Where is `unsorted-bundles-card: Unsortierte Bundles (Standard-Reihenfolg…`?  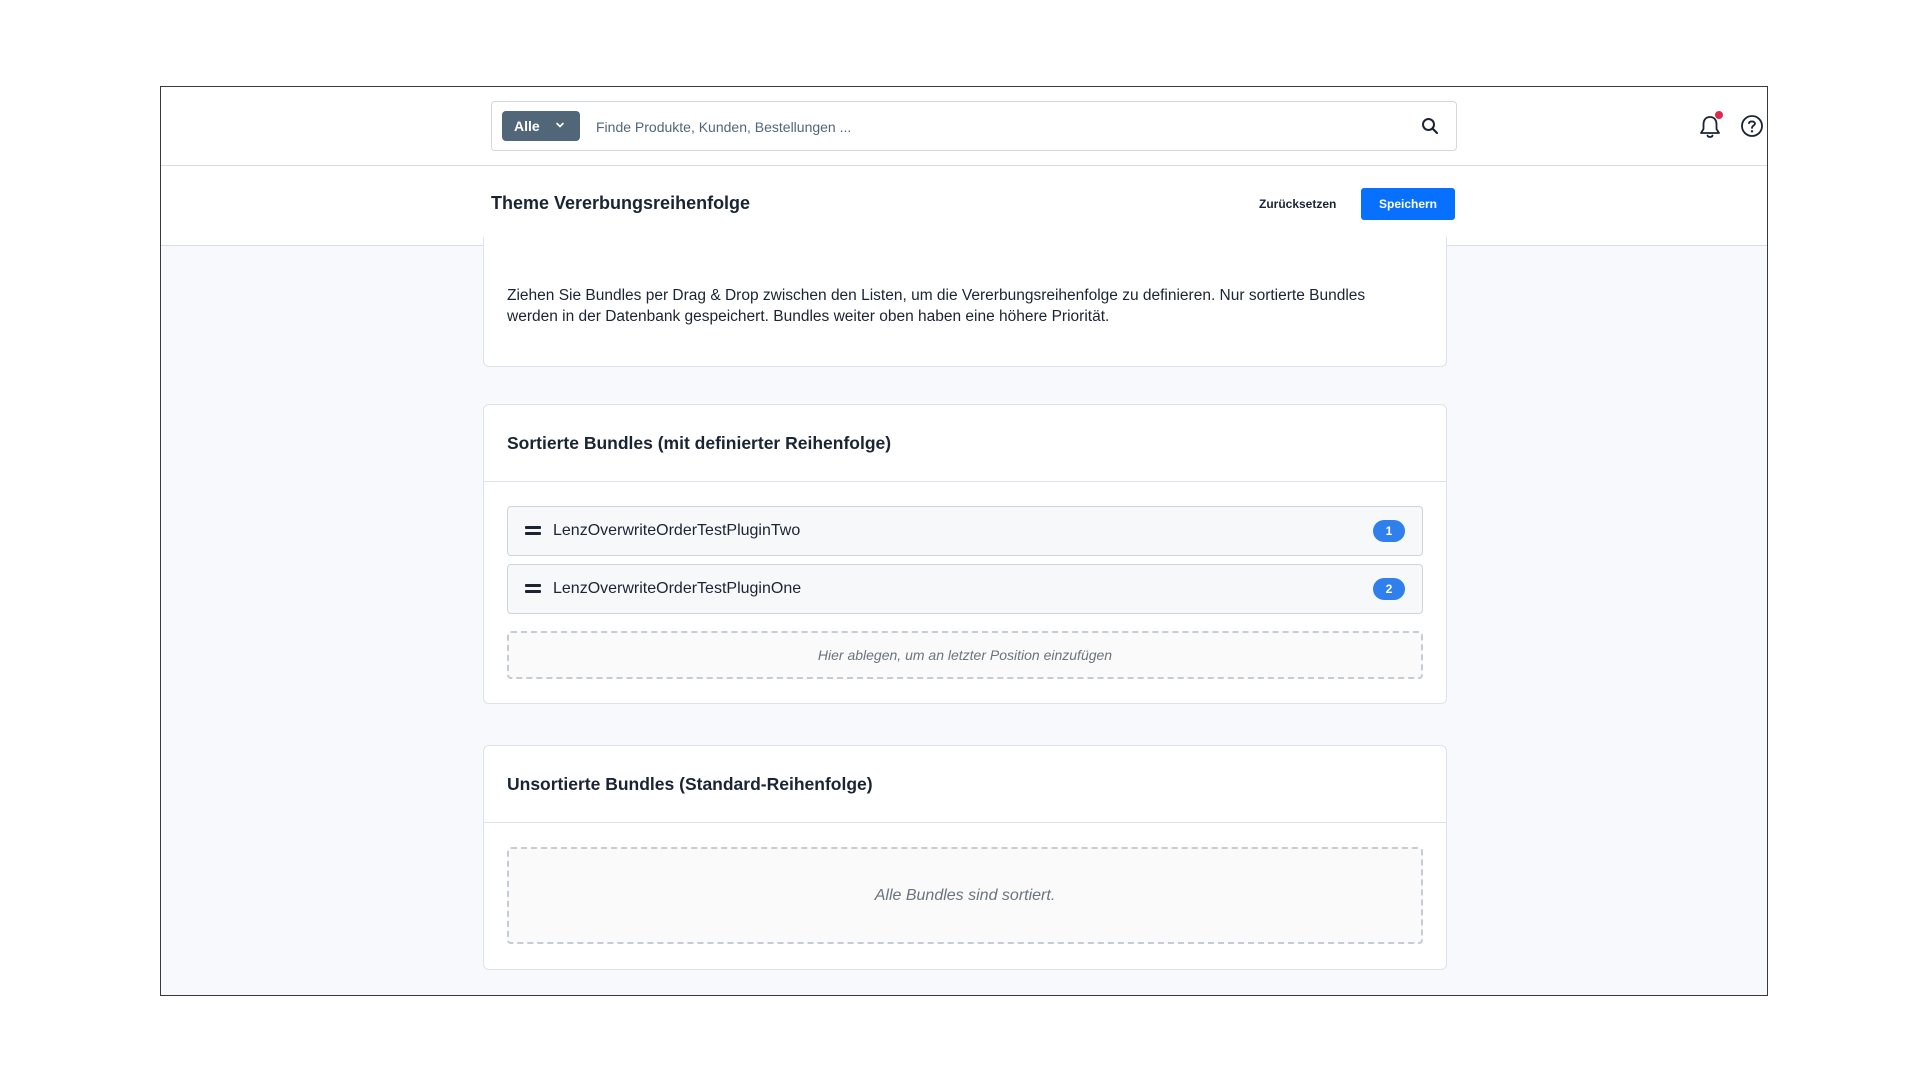
unsorted-bundles-card: Unsortierte Bundles (Standard-Reihenfolg… is located at coordinates (965, 857).